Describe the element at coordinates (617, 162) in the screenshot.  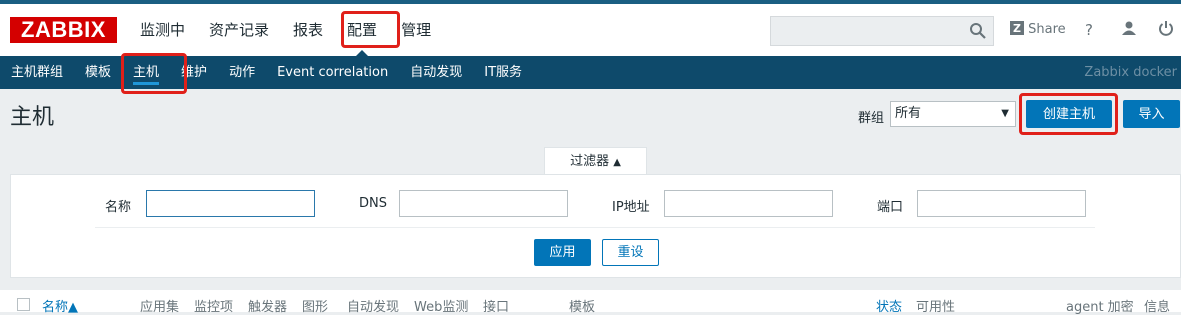
I see `triangle-up-icon: ▲` at that location.